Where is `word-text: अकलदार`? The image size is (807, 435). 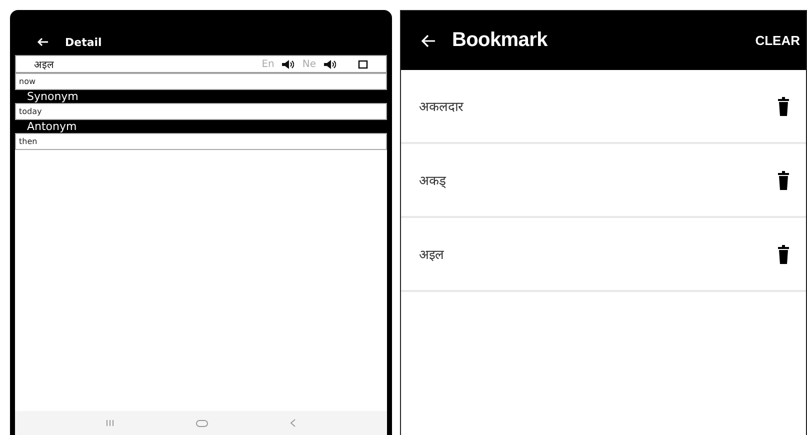
word-text: अकलदार is located at coordinates (441, 107).